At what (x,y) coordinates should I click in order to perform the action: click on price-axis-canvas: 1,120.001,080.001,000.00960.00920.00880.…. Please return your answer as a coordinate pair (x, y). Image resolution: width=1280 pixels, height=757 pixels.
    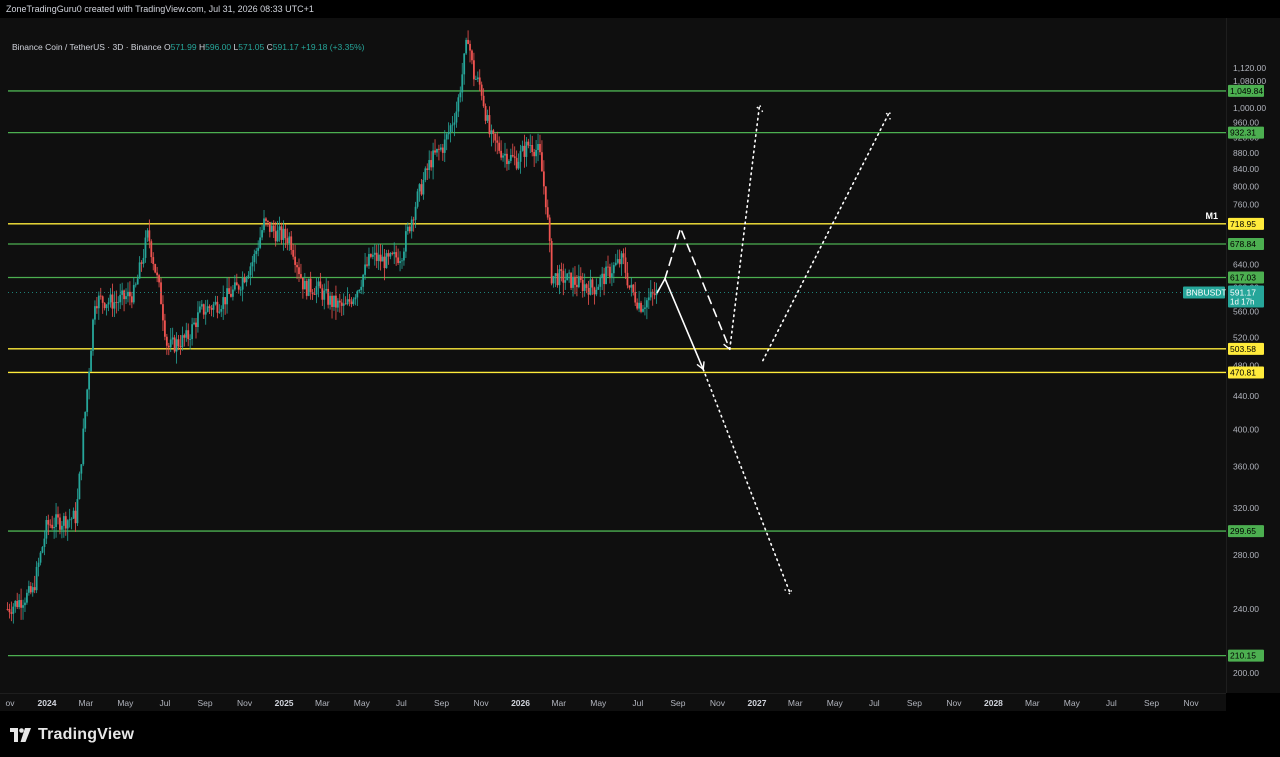
    Looking at the image, I should click on (1253, 355).